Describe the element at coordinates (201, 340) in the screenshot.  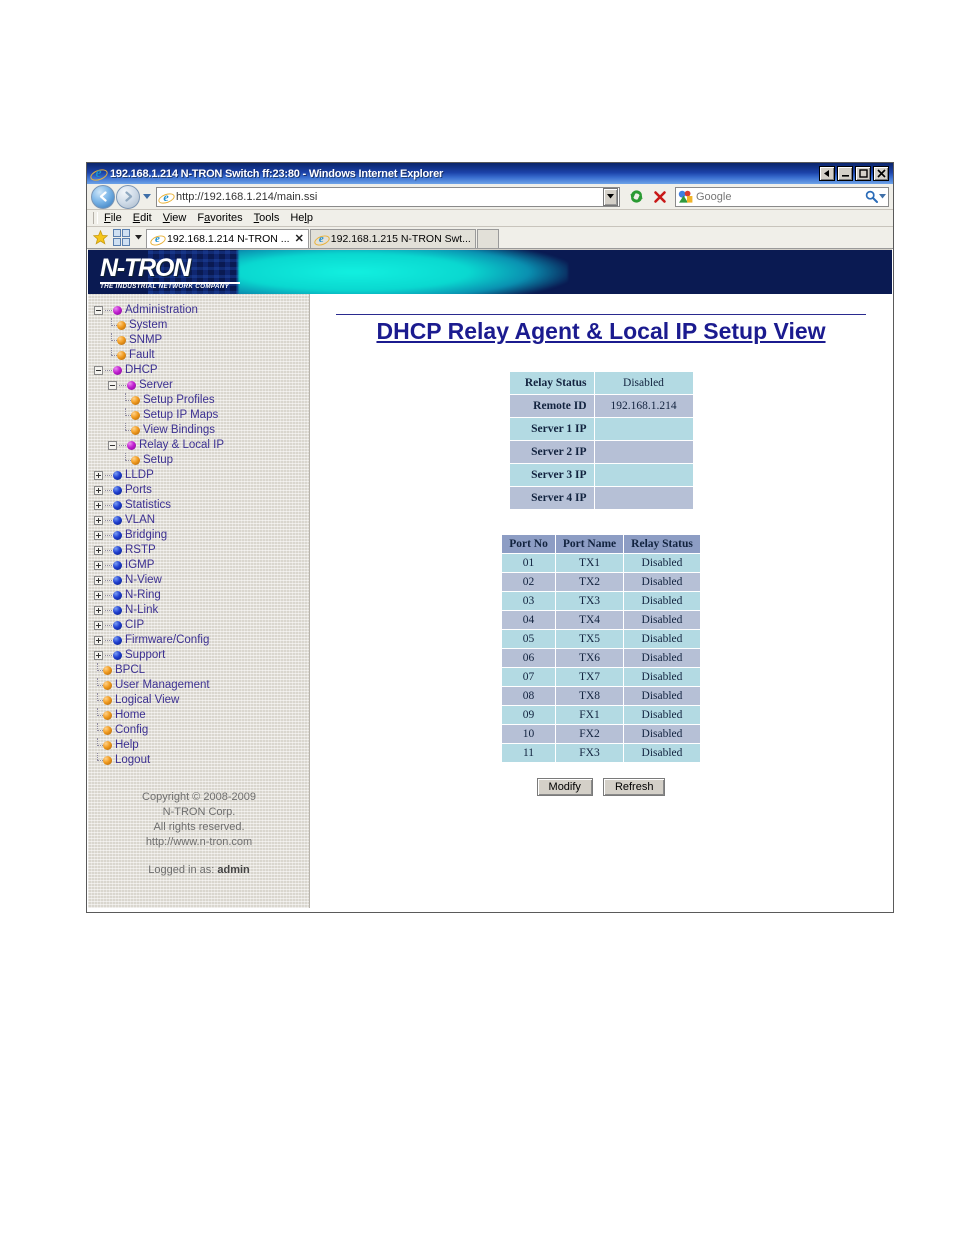
I see `sidebar-item-snmp: SNMP` at that location.